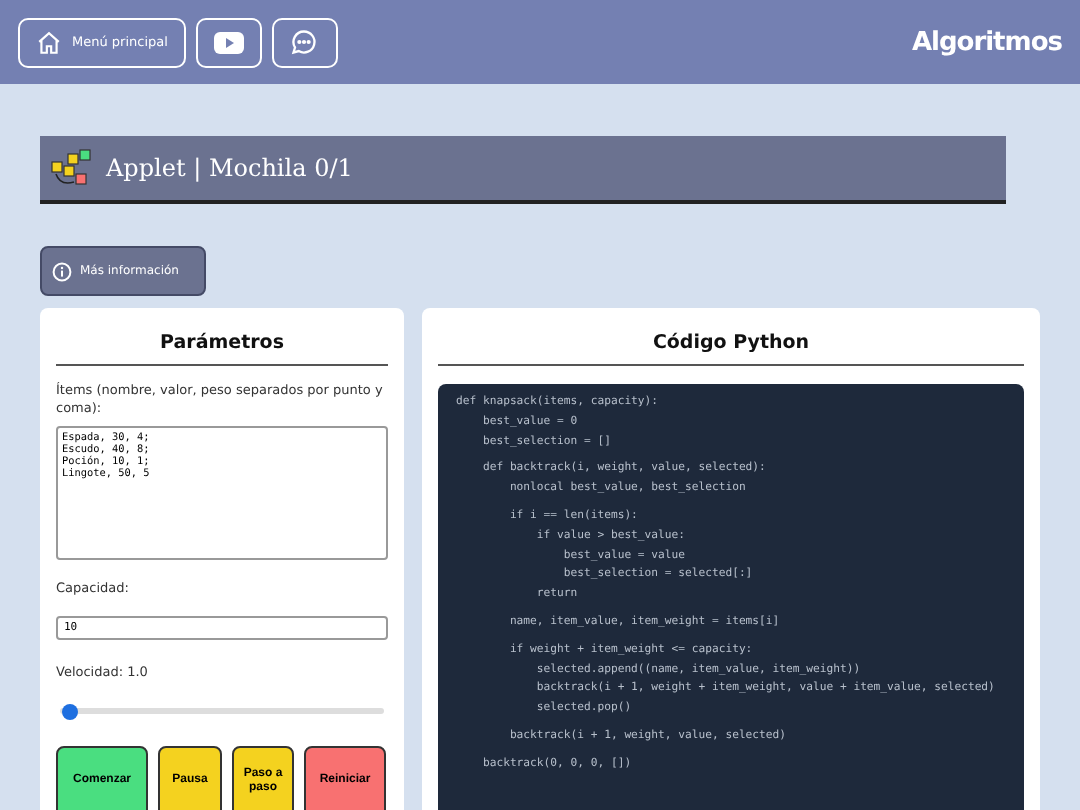 This screenshot has height=810, width=1080. I want to click on logo: Algoritmos, so click(986, 42).